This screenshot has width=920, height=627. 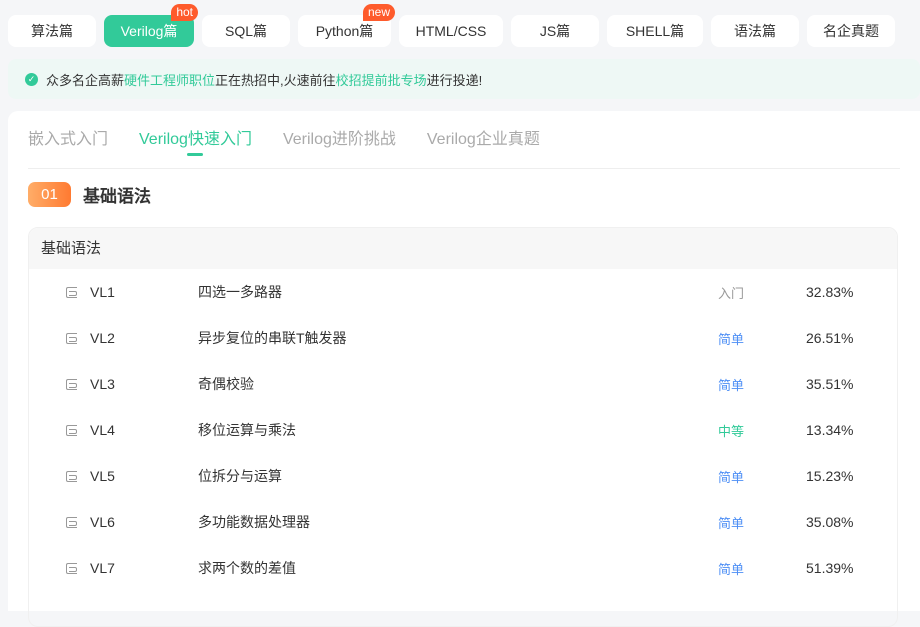 What do you see at coordinates (458, 568) in the screenshot?
I see `problem-title: 求两个数的差值` at bounding box center [458, 568].